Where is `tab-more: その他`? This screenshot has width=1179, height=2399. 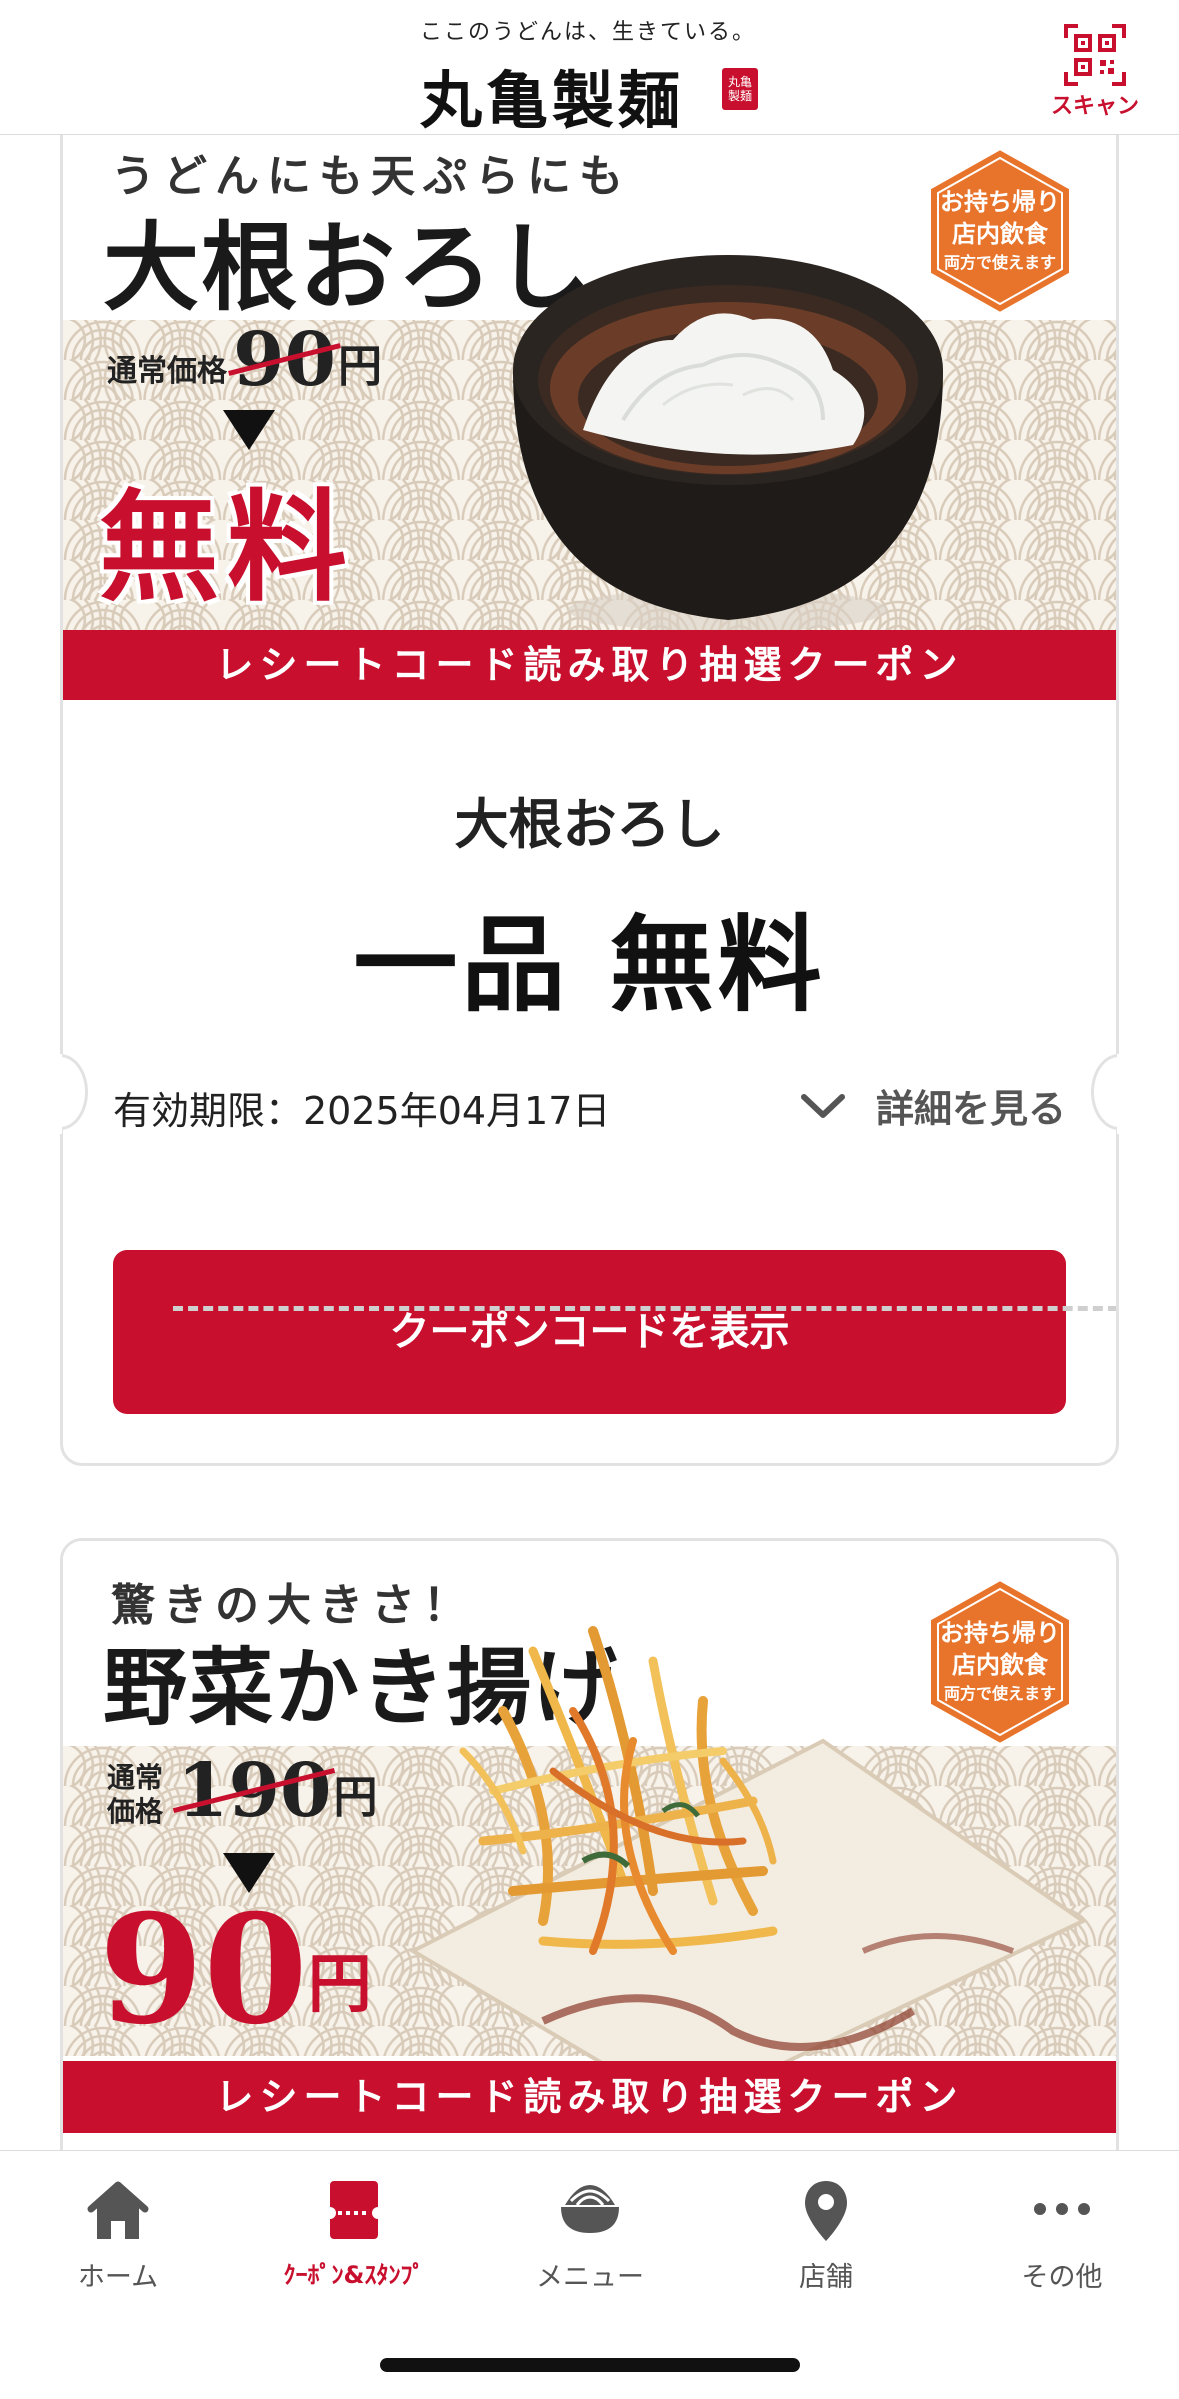
tab-more: その他 is located at coordinates (1061, 2244).